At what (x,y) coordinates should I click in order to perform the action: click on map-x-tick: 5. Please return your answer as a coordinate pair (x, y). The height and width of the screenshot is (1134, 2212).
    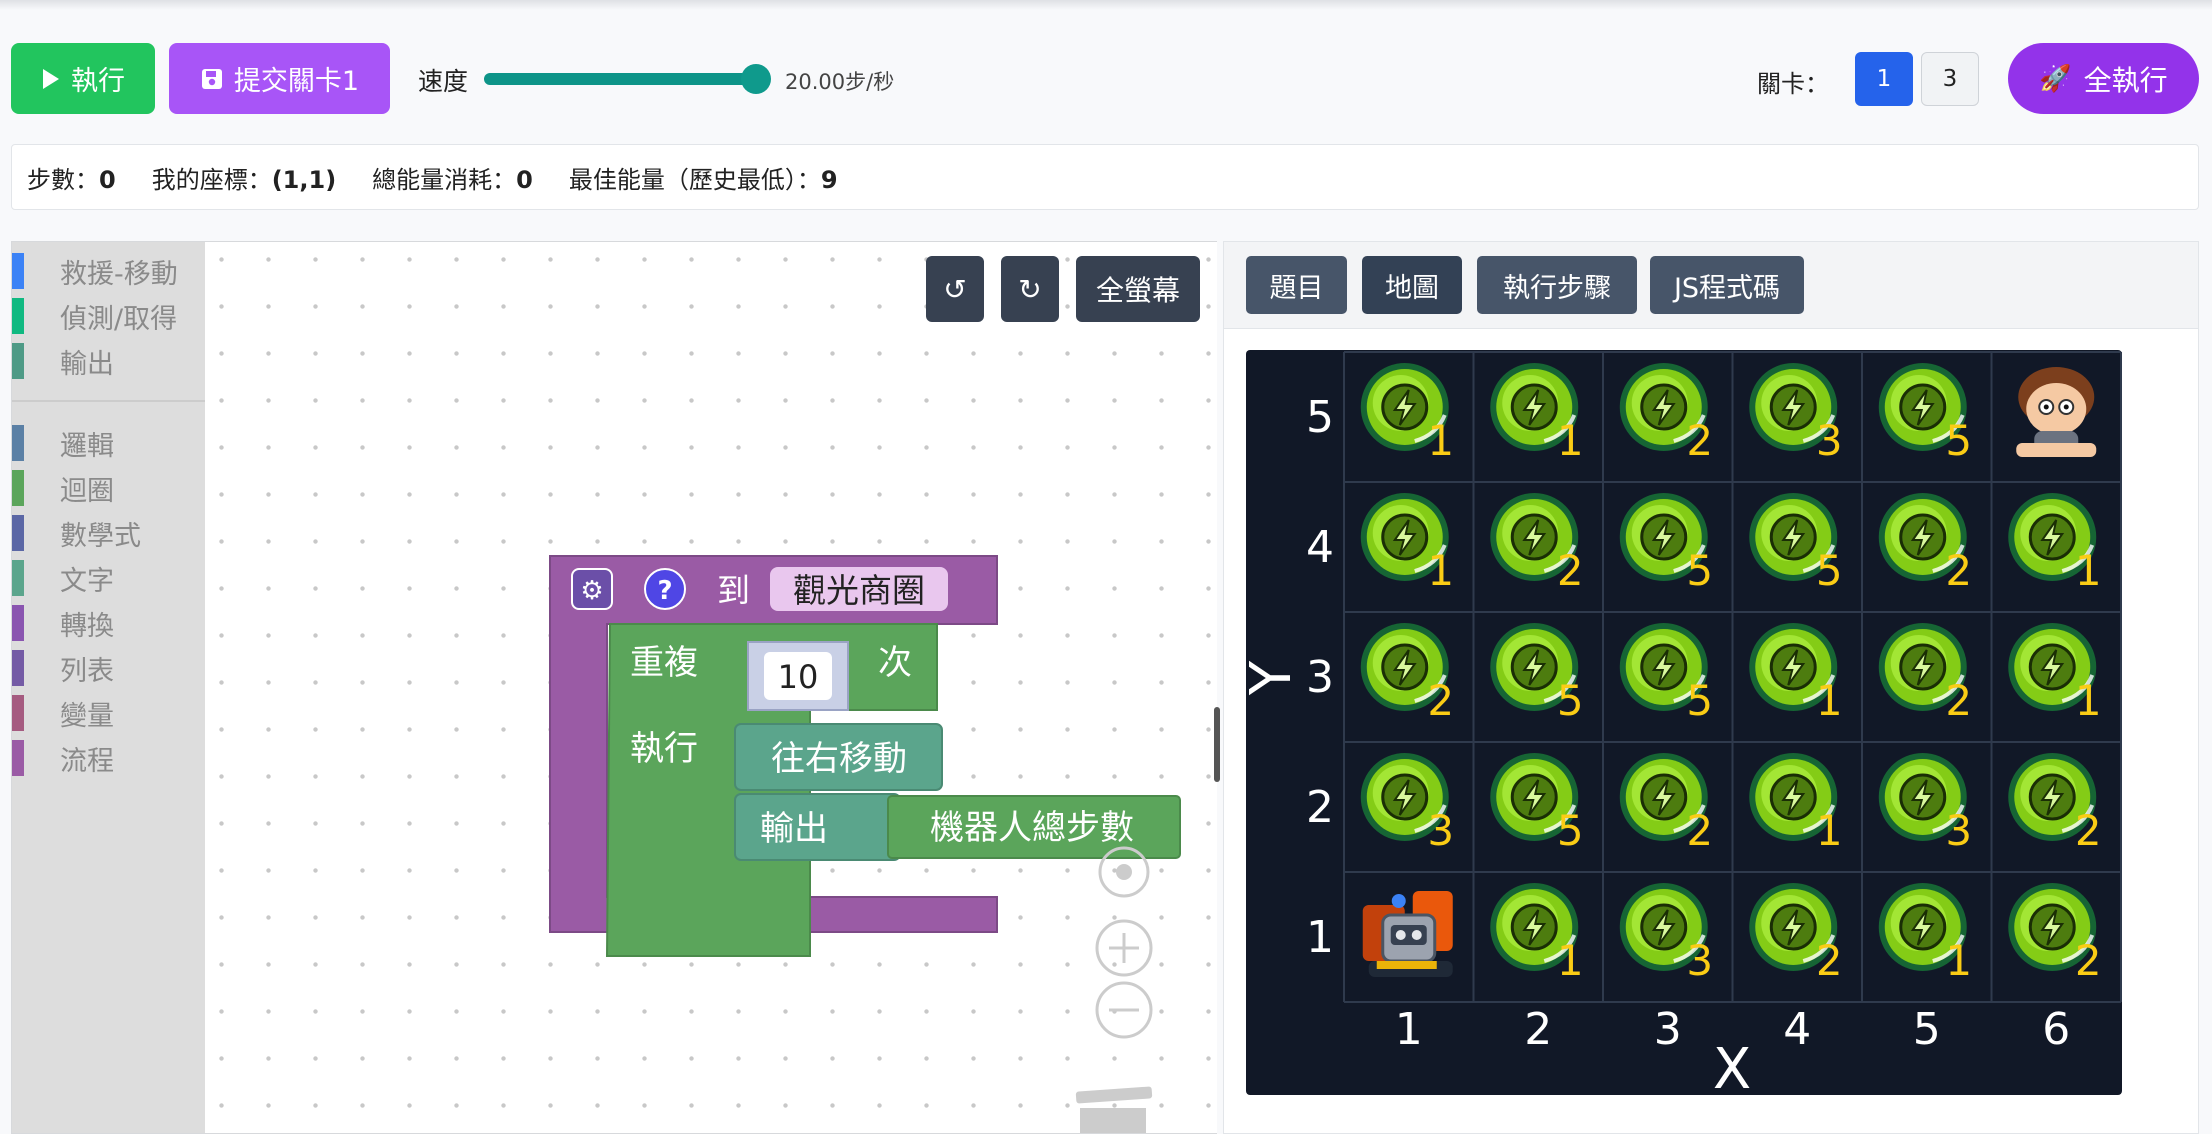
    Looking at the image, I should click on (1927, 1029).